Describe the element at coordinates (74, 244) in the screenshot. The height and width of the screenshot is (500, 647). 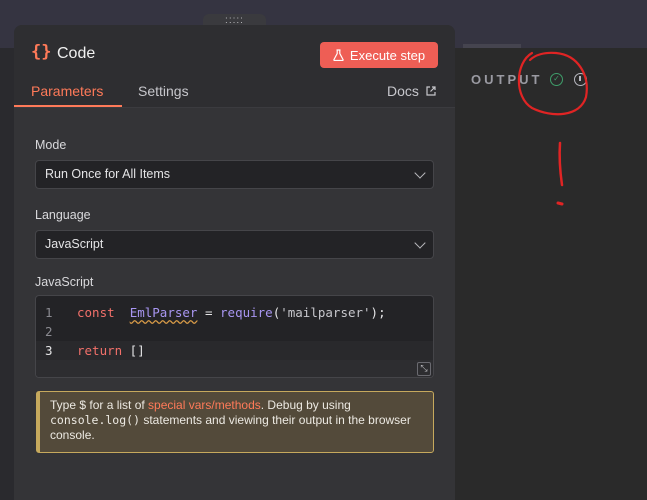
I see `language-value: JavaScript` at that location.